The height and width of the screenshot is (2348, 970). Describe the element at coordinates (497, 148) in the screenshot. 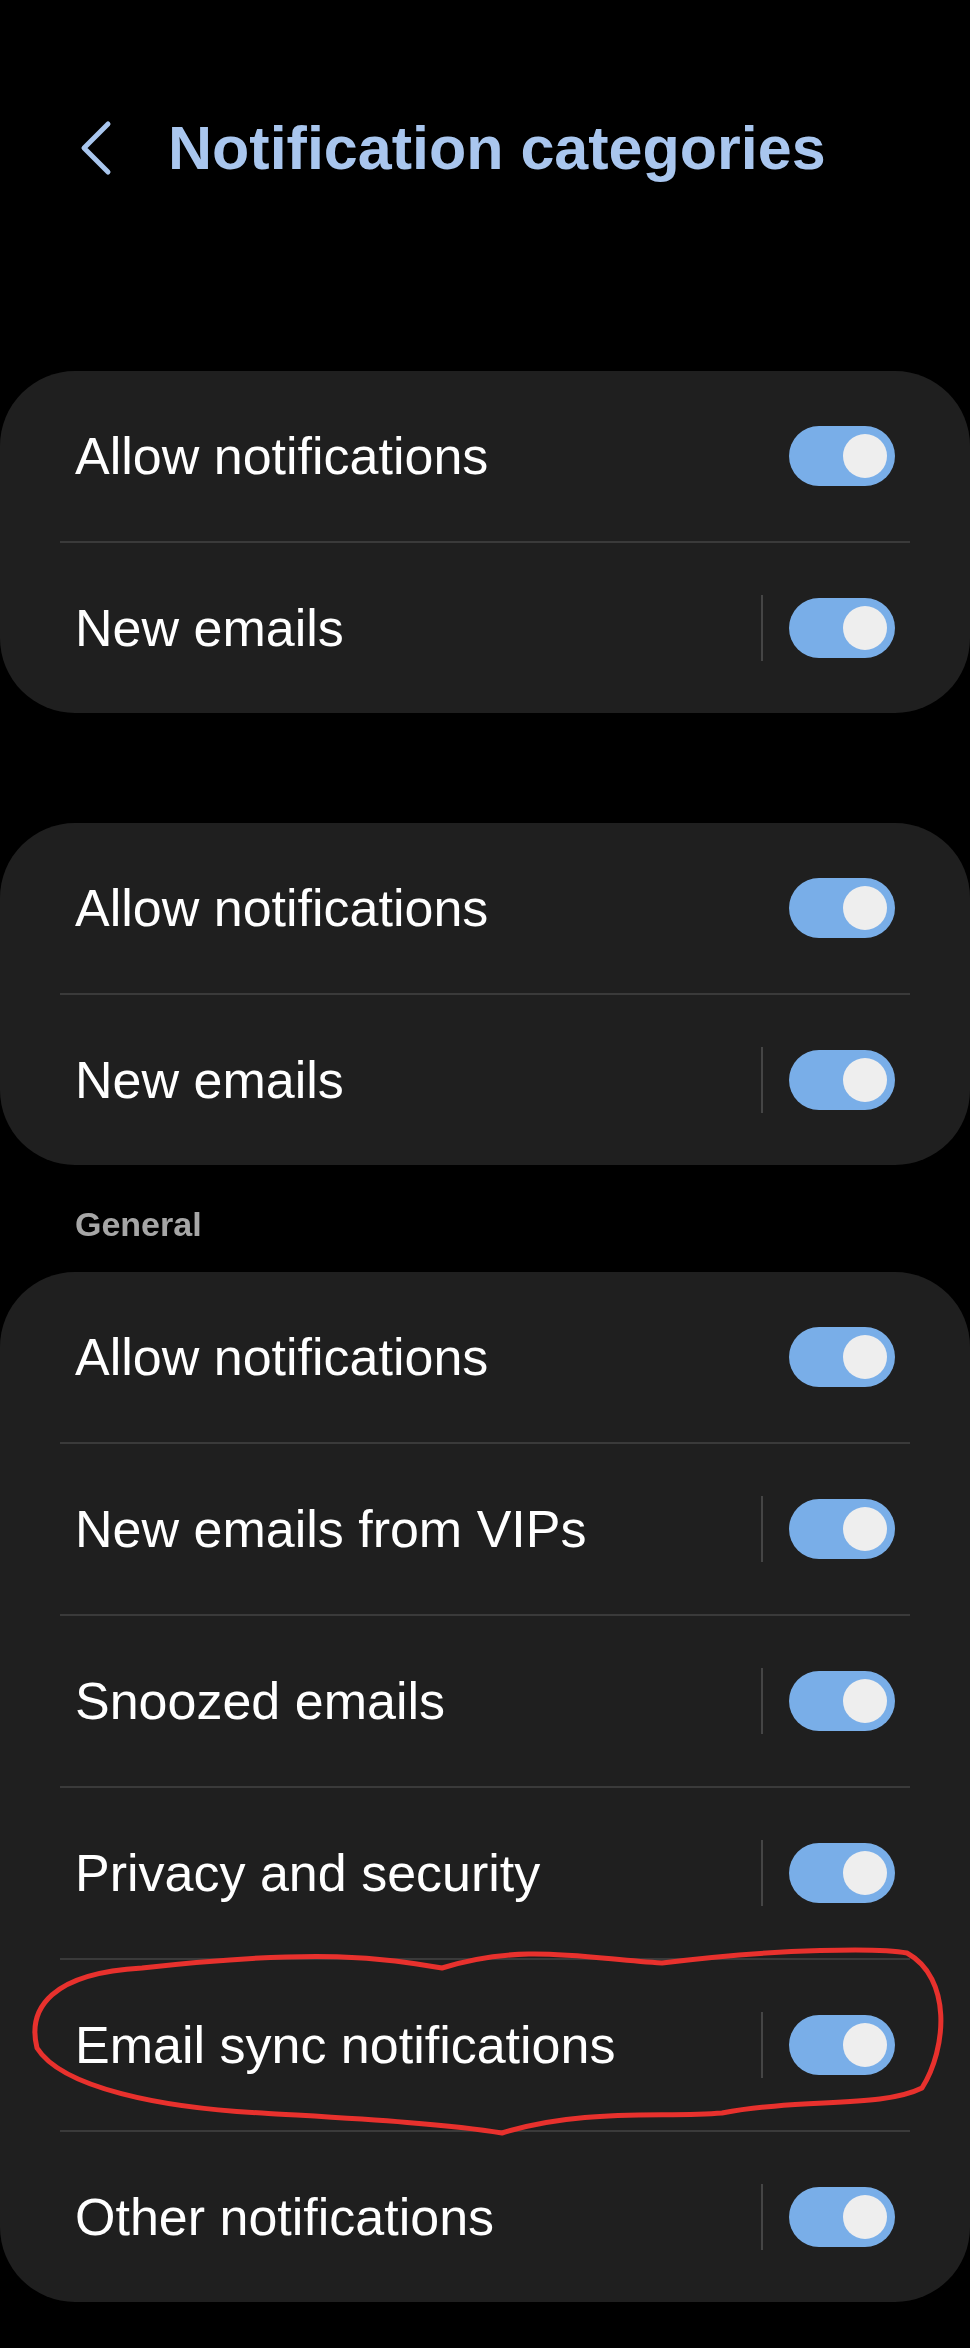

I see `page-title: Notification categories` at that location.